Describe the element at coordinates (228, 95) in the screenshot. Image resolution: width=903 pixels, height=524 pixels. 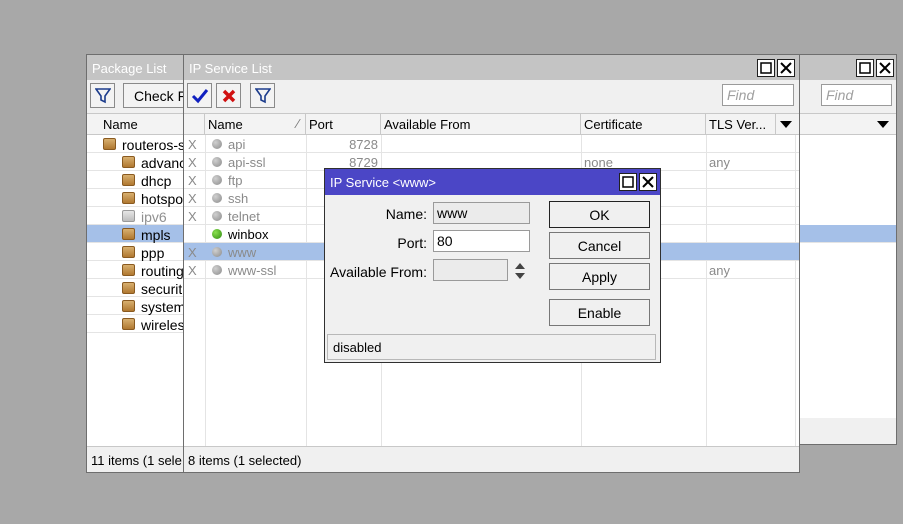
I see `disable-button` at that location.